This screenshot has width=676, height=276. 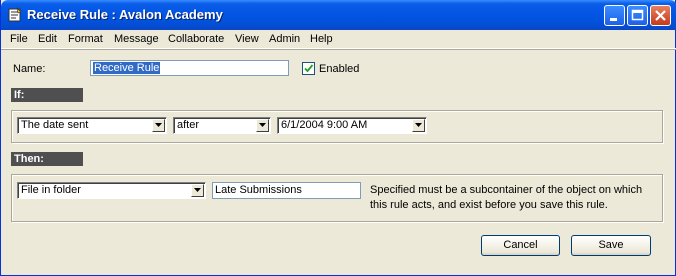 I want to click on condition-field-value: The date sent, so click(x=55, y=125).